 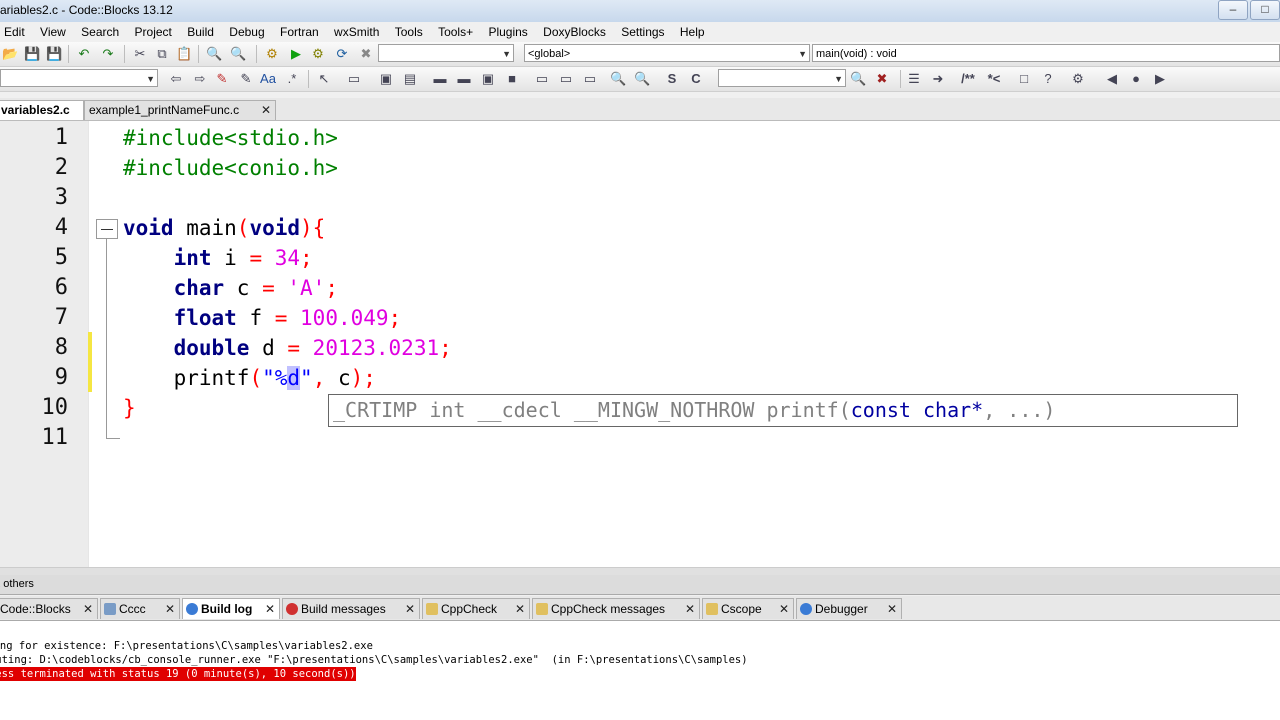 I want to click on run-icon: ▶, so click(x=296, y=54).